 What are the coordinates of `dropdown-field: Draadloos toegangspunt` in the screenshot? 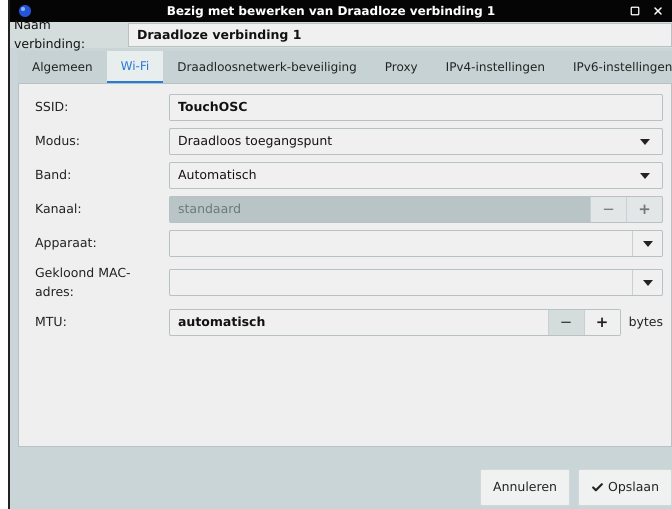 It's located at (416, 141).